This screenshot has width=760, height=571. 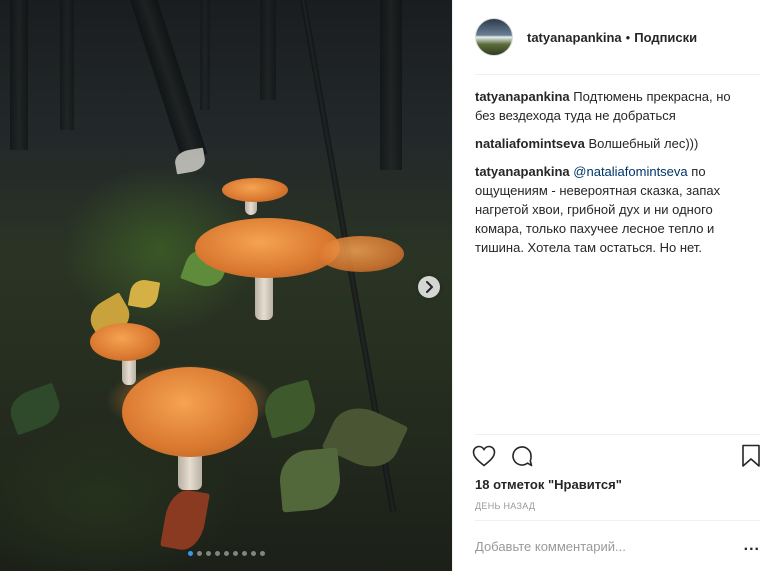 I want to click on author-username: tatyanapankina, so click(x=574, y=37).